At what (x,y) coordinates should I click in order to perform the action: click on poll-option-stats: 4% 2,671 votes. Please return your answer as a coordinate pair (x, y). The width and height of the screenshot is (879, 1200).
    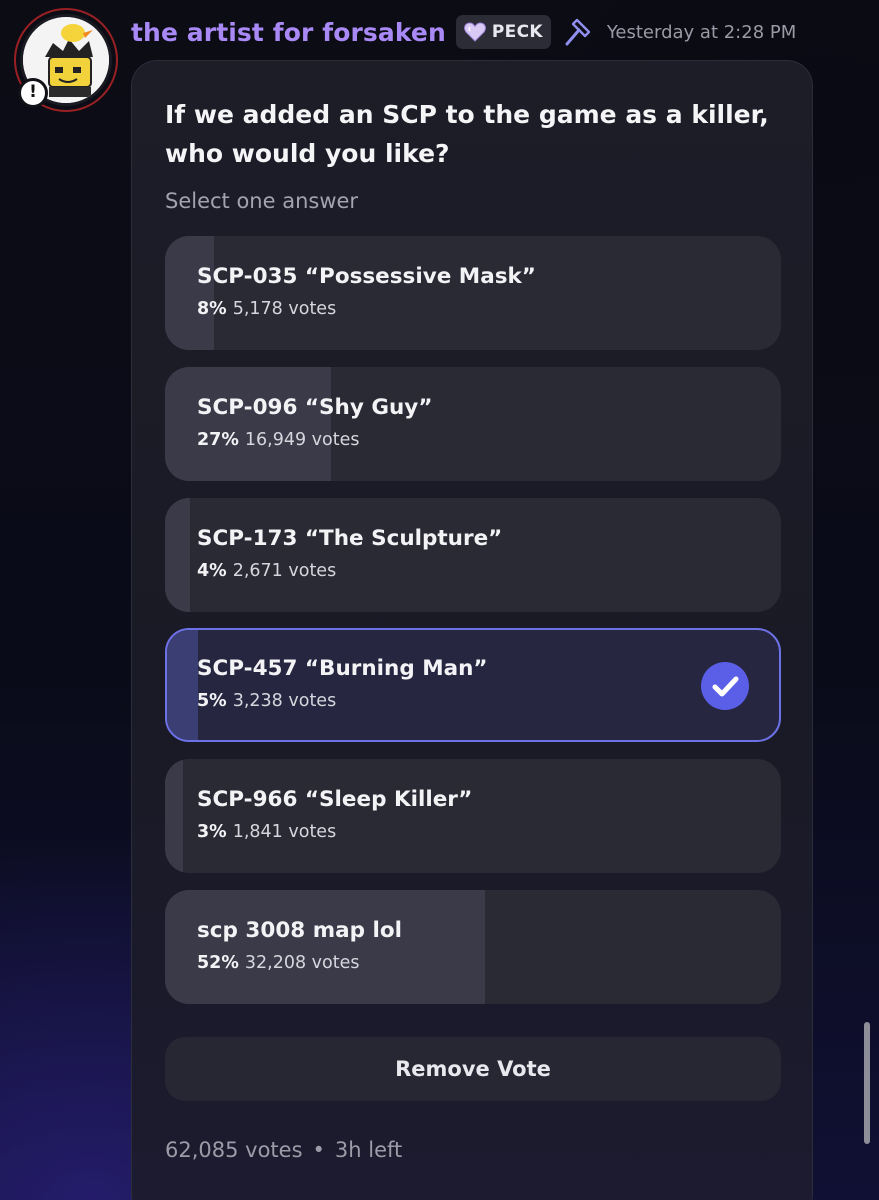
    Looking at the image, I should click on (266, 571).